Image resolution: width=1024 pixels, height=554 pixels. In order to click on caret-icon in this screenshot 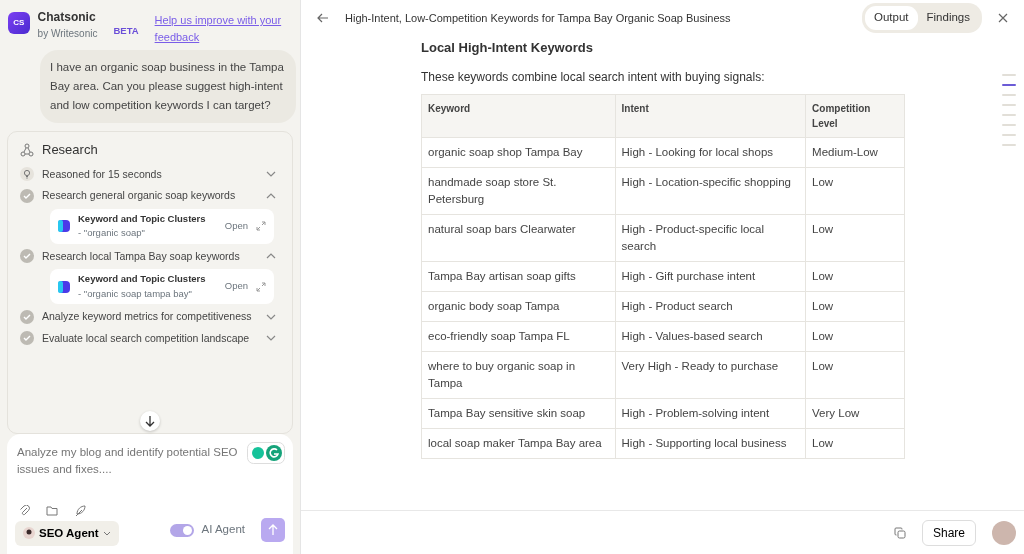, I will do `click(106, 533)`.